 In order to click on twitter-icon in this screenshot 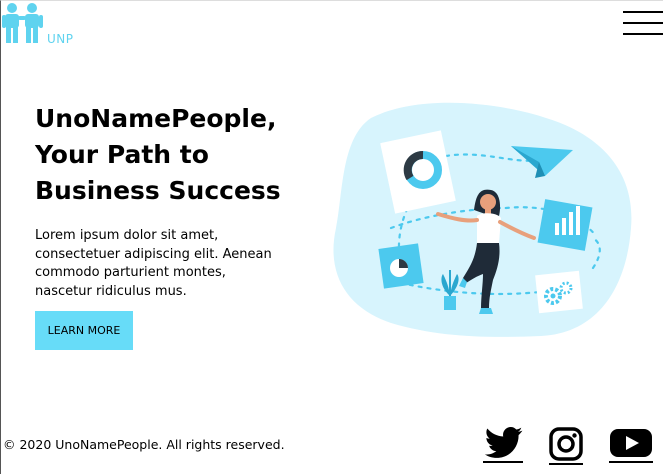, I will do `click(504, 445)`.